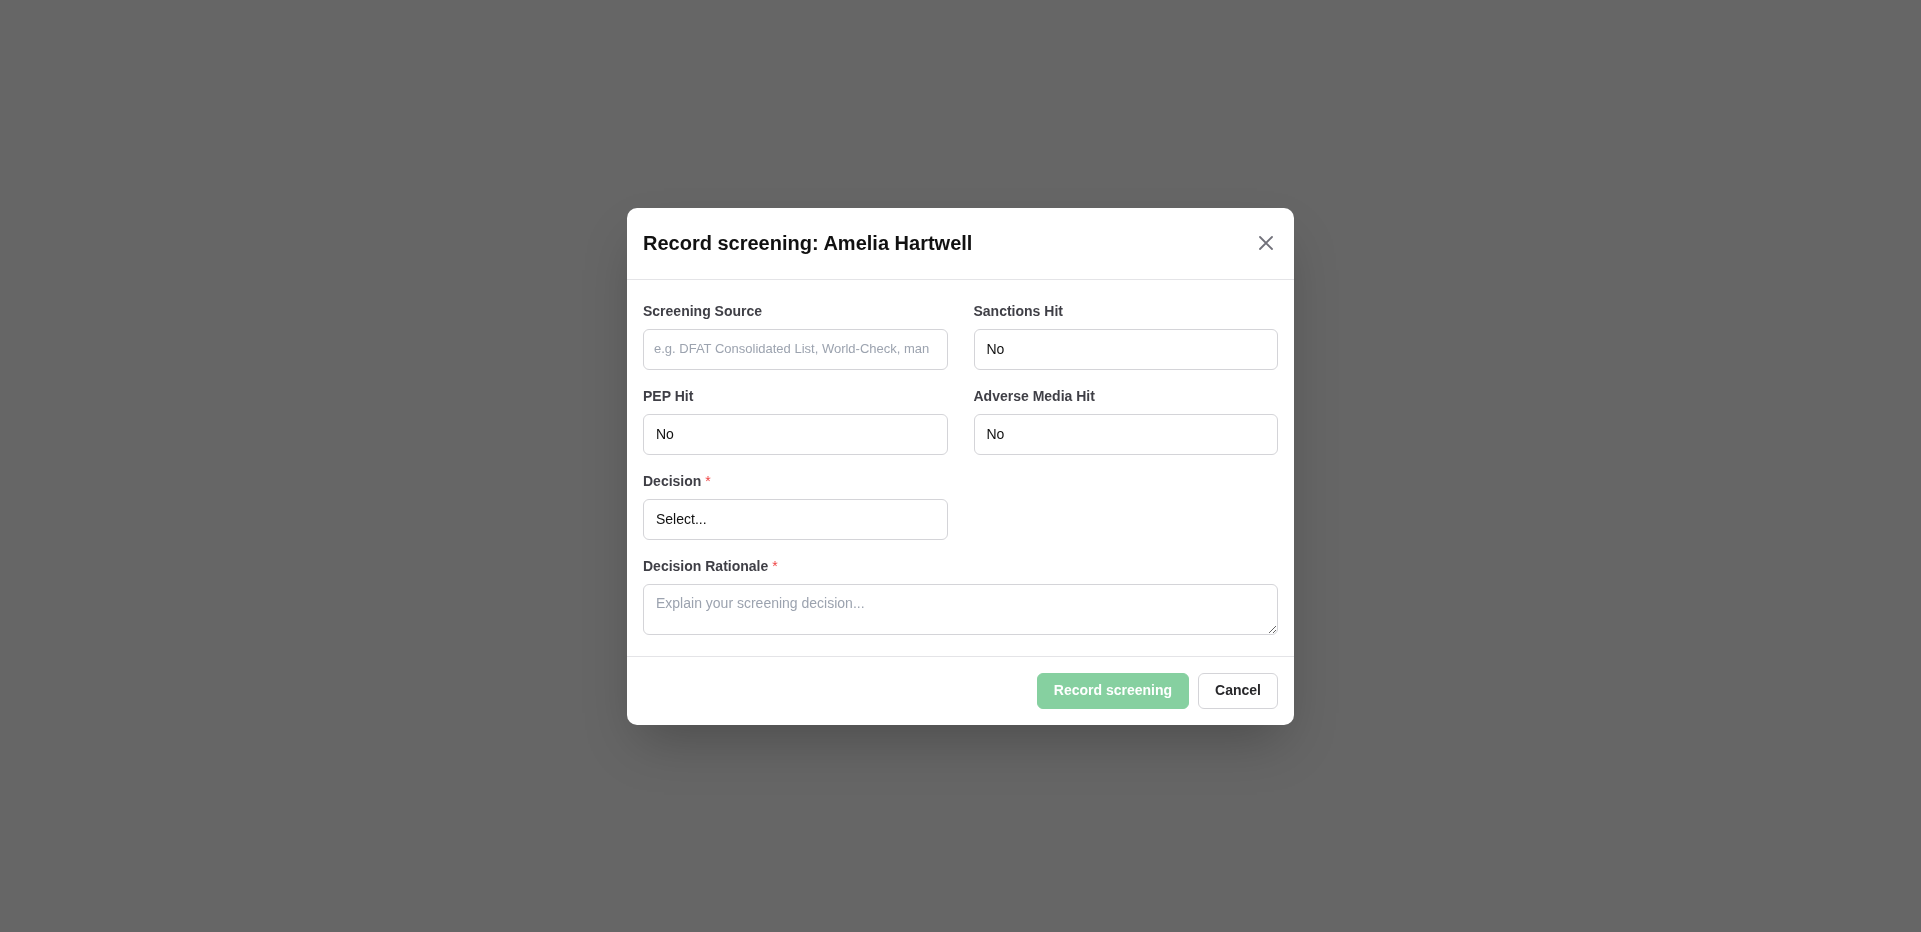  I want to click on field-label: Sanctions Hit, so click(1018, 311).